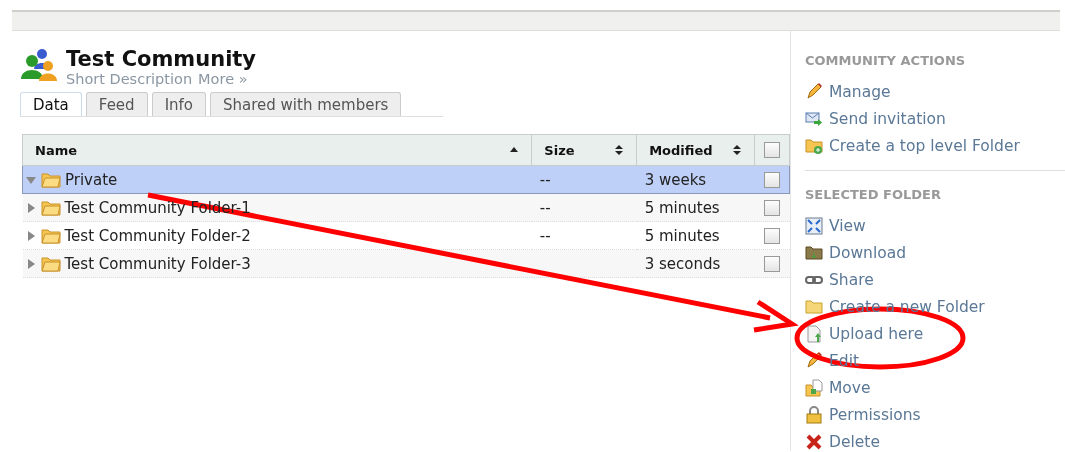 The height and width of the screenshot is (452, 1065). Describe the element at coordinates (935, 145) in the screenshot. I see `action-link: Create a top level Folder` at that location.